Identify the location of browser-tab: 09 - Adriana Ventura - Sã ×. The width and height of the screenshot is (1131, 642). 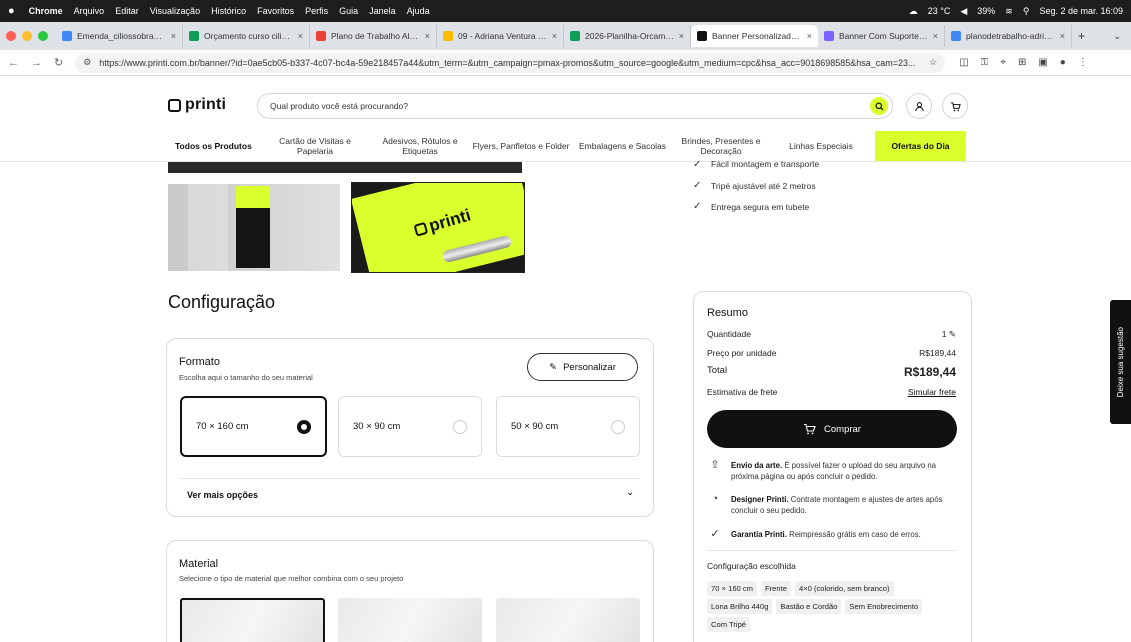
(500, 36).